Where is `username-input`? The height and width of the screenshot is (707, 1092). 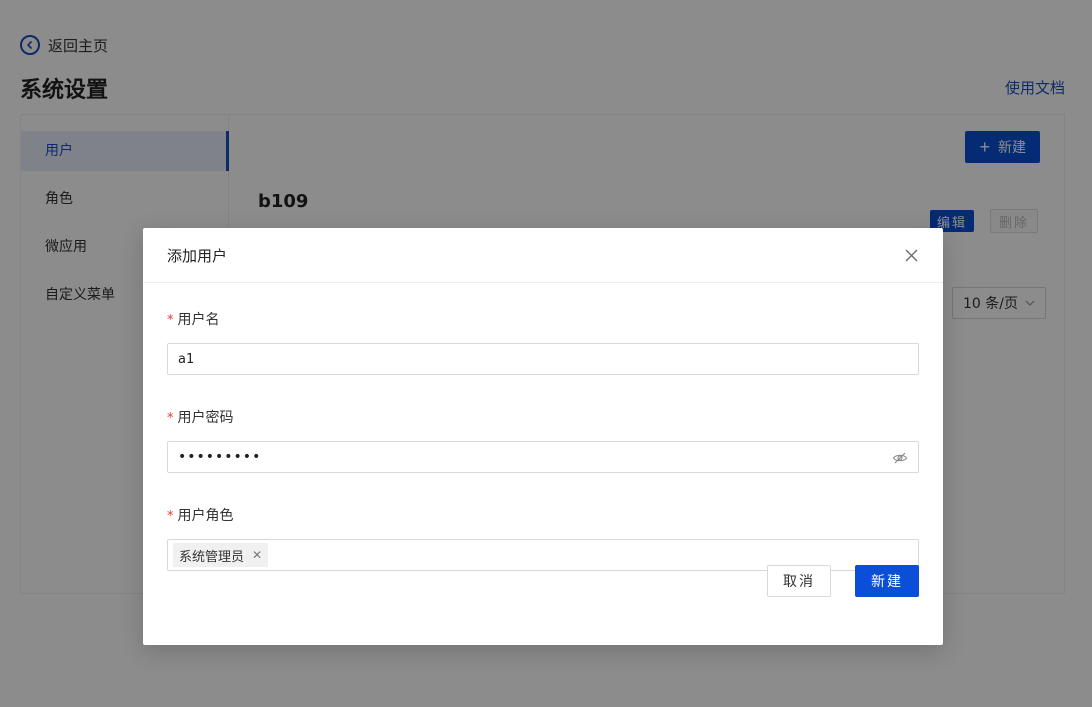
username-input is located at coordinates (543, 359).